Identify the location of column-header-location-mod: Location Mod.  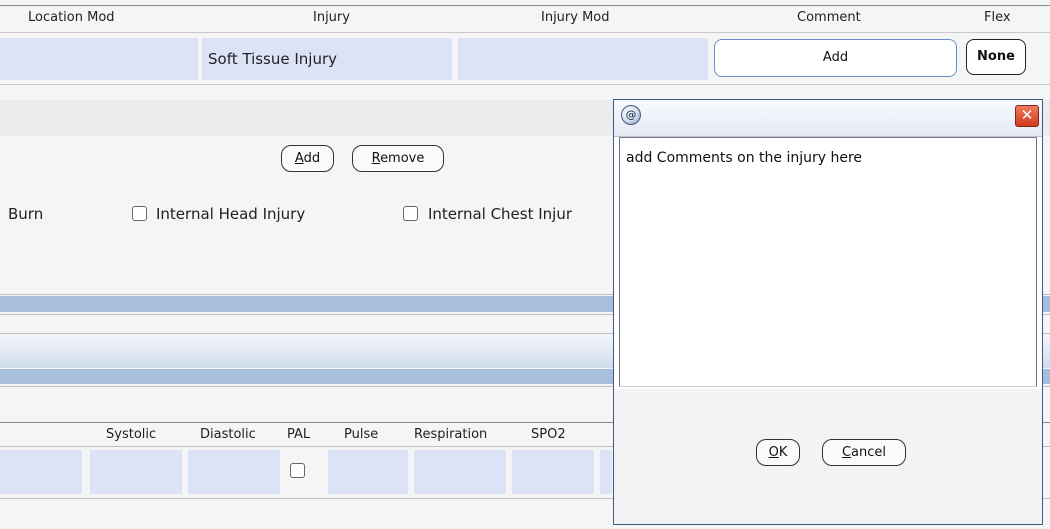
(71, 17).